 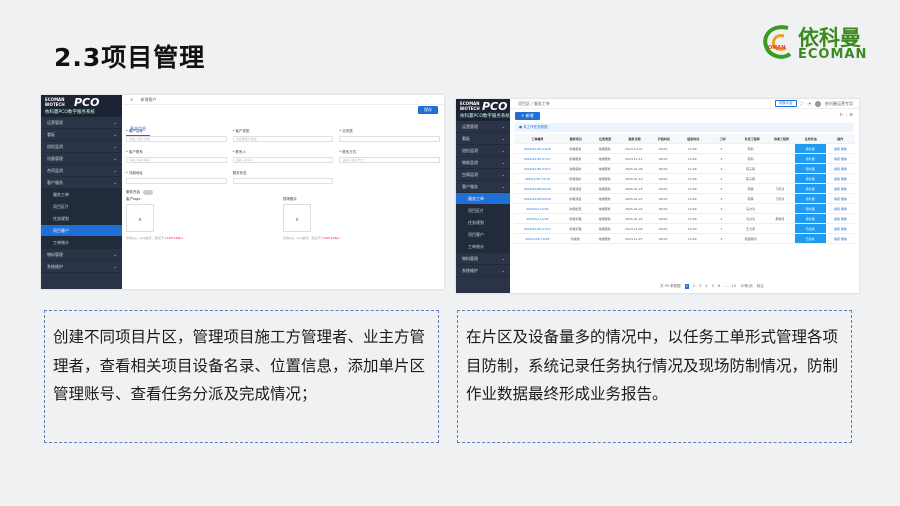 What do you see at coordinates (176, 139) in the screenshot?
I see `field-input: 请输入客户名称` at bounding box center [176, 139].